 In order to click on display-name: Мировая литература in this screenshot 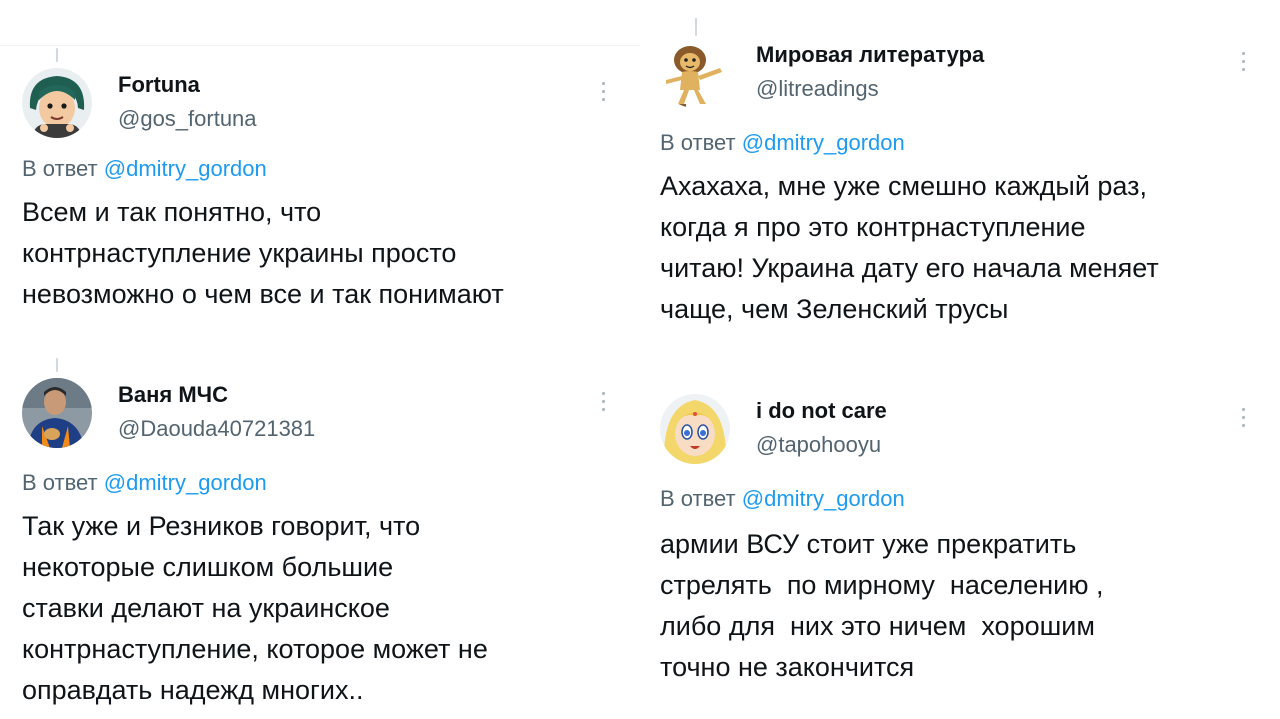, I will do `click(870, 55)`.